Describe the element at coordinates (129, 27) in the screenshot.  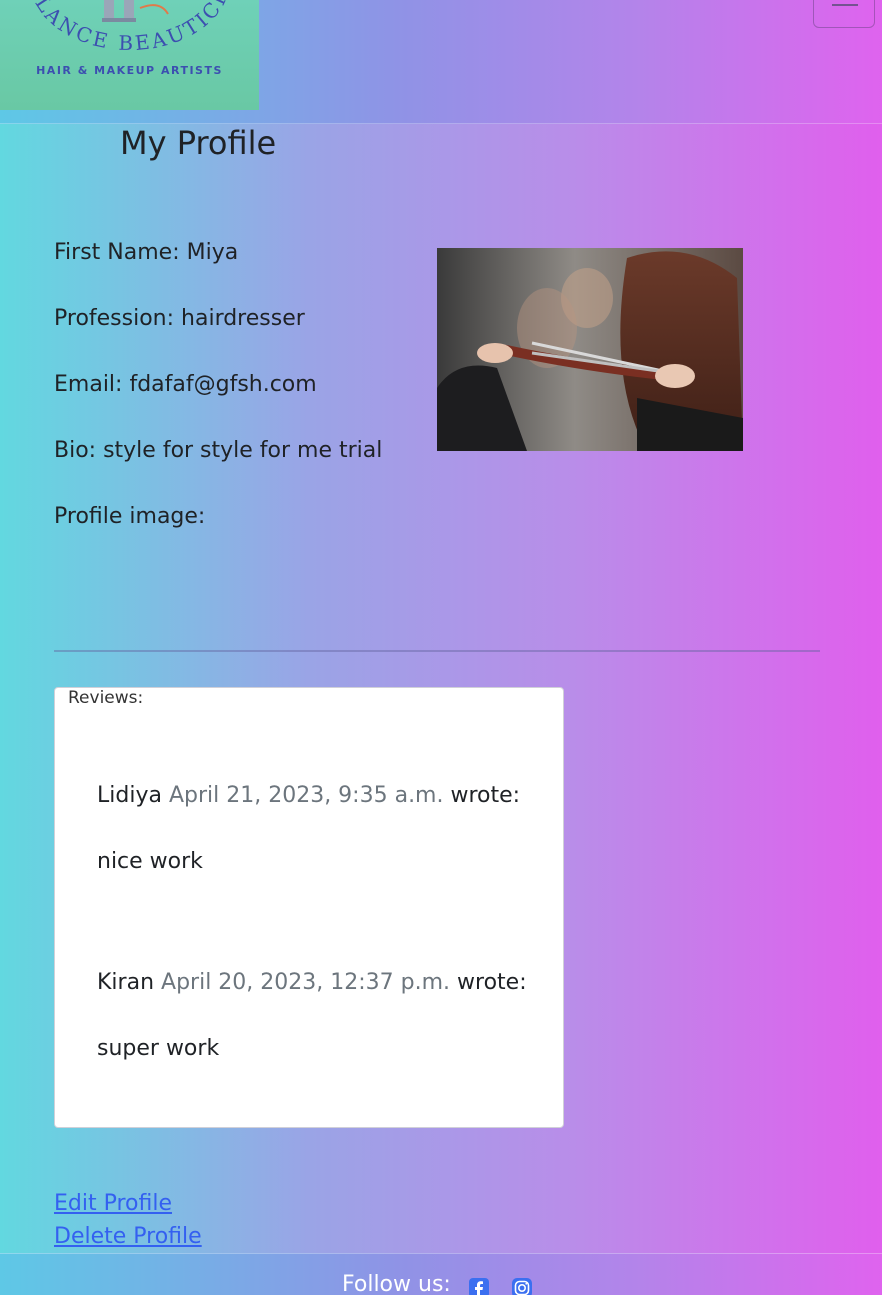
I see `scissors-logo-icon: ELANCE BEAUTICIA` at that location.